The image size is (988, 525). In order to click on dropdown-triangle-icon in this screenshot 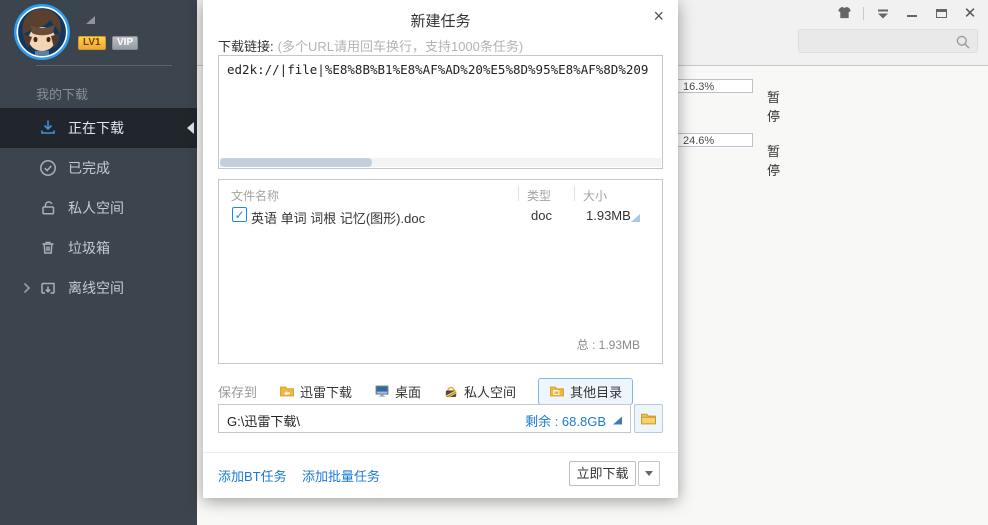, I will do `click(617, 420)`.